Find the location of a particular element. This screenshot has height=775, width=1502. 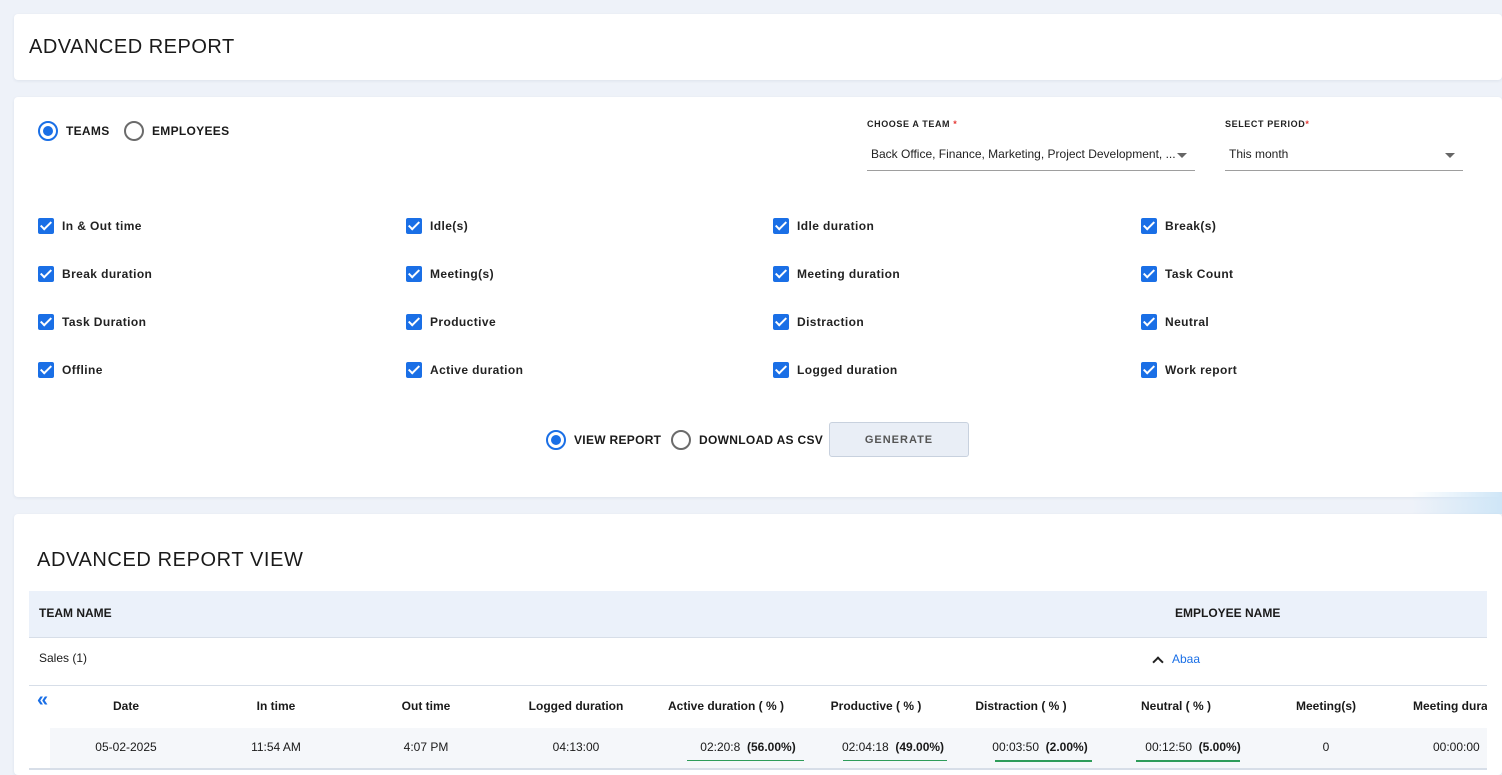

checkbox-task-duration: Task Duration is located at coordinates (92, 322).